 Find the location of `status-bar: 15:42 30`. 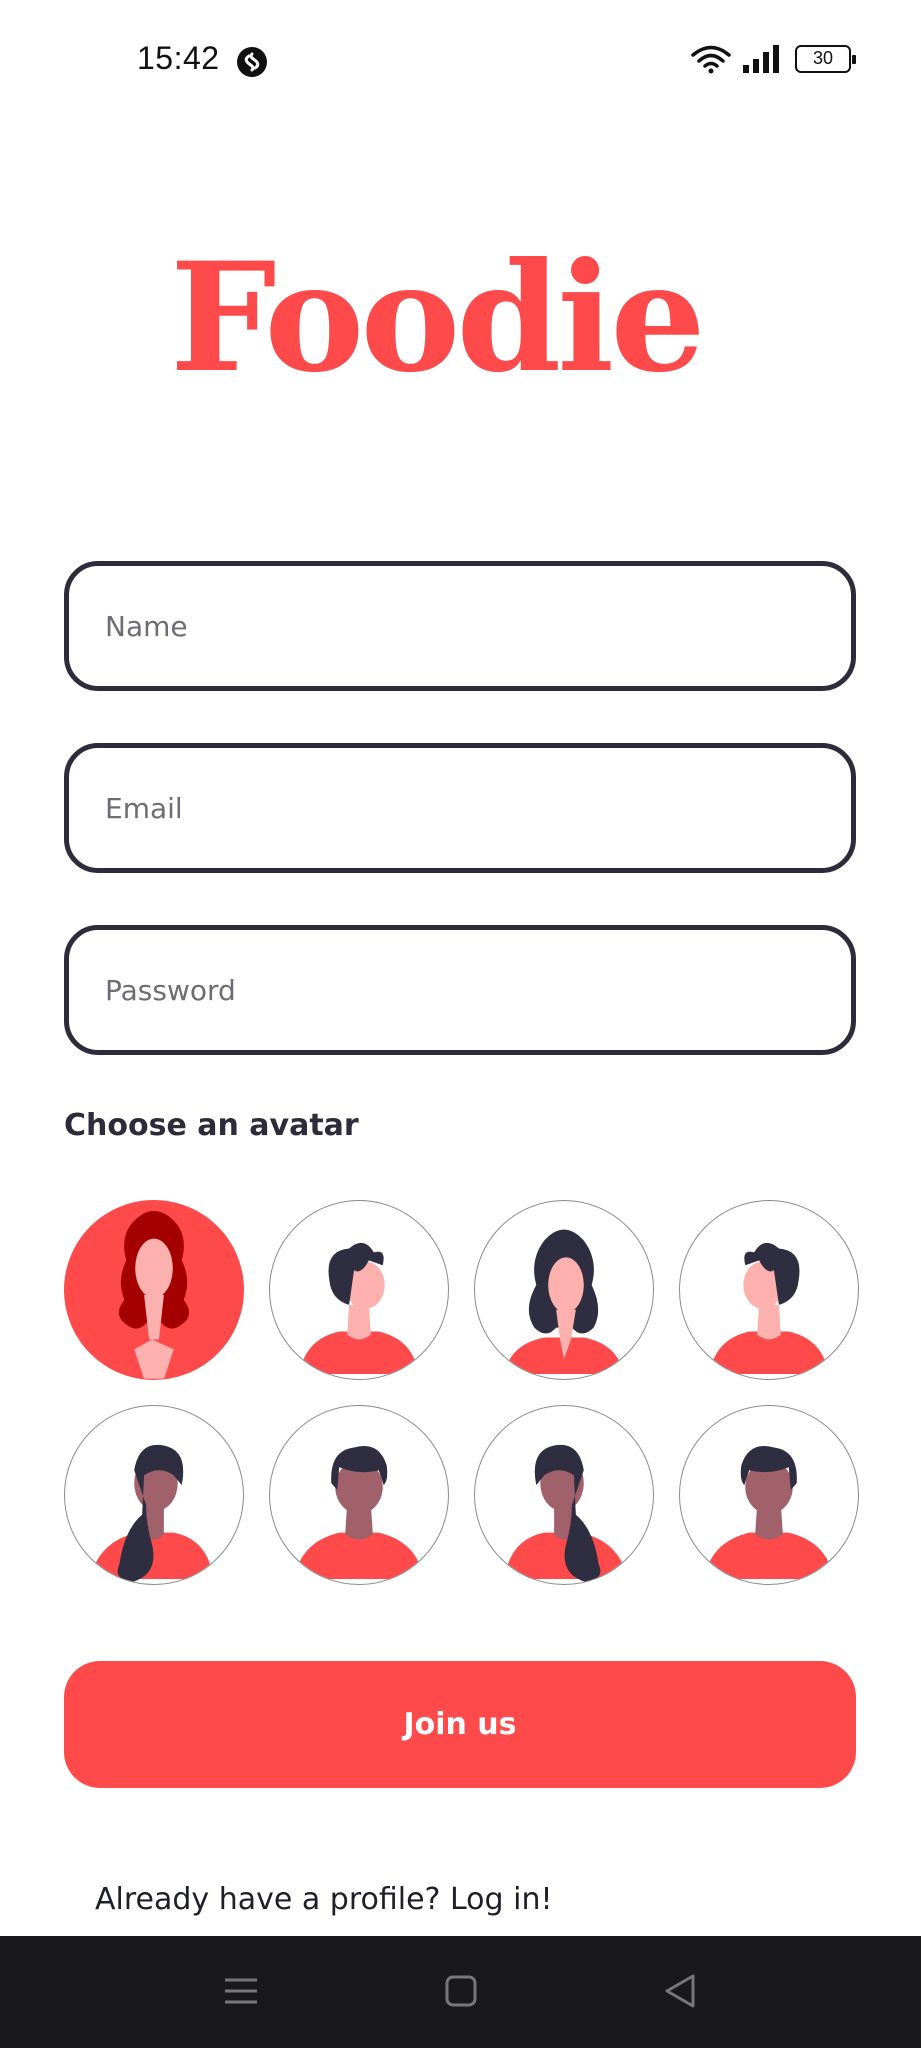

status-bar: 15:42 30 is located at coordinates (460, 60).